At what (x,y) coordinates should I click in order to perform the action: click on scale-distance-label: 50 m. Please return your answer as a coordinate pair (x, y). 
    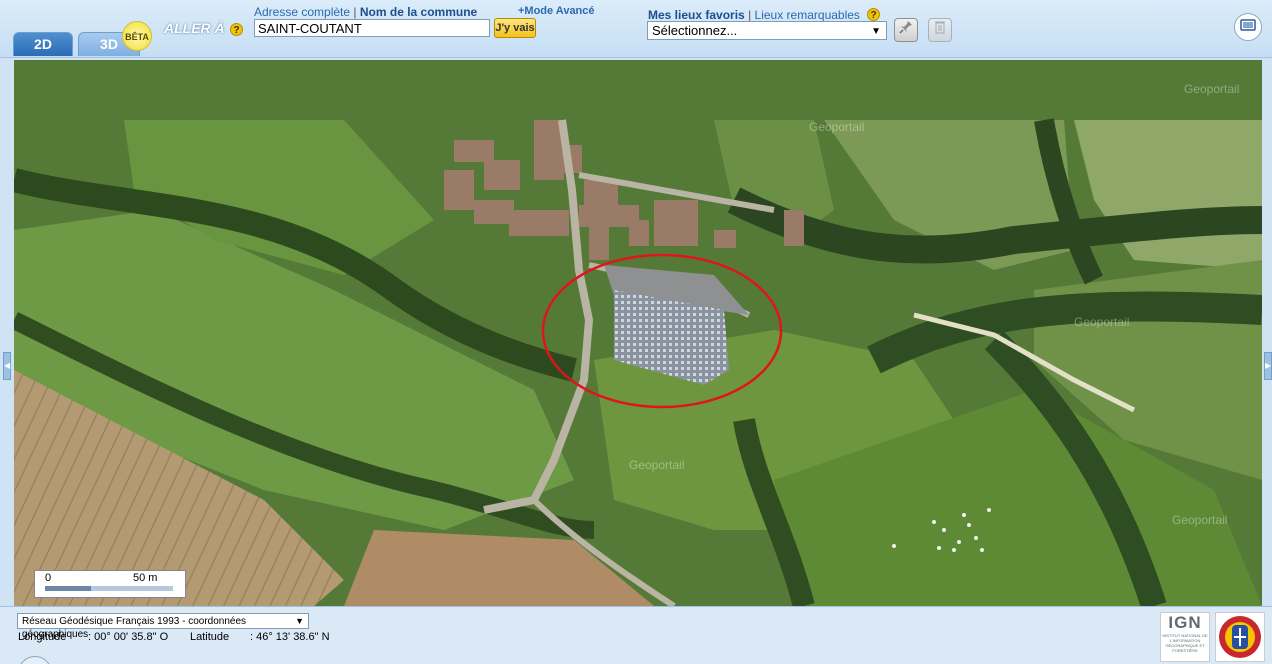
    Looking at the image, I should click on (145, 578).